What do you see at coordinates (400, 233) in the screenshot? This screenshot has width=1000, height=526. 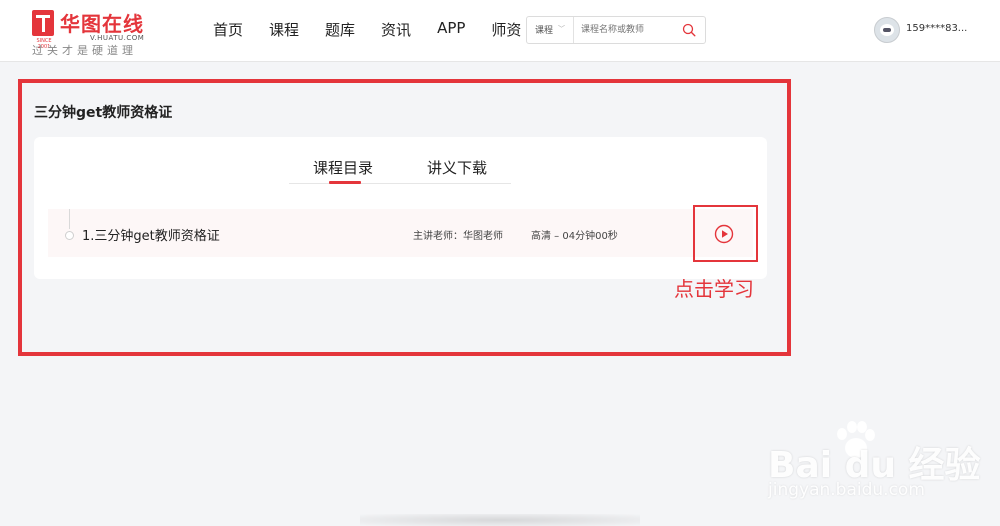 I see `lesson-row: 1.三分钟get教师资格证 主讲老师：华图老师 高清 – 04分钟00秒` at bounding box center [400, 233].